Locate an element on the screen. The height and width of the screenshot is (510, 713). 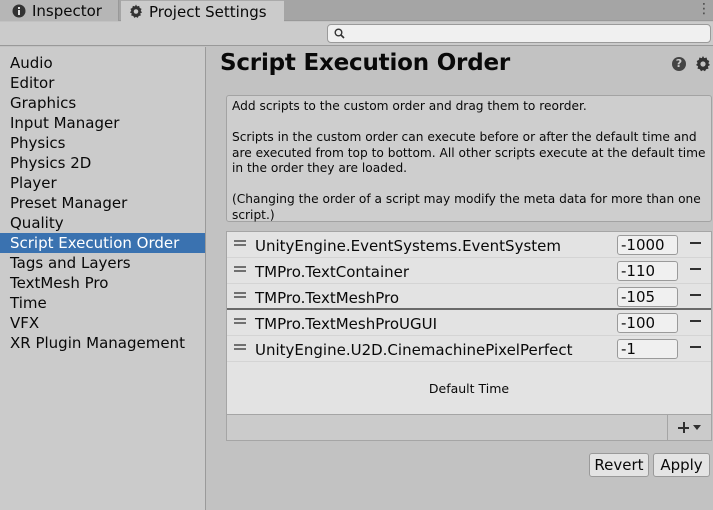
script-row: UnityEngine.EventSystems.EventSystem is located at coordinates (469, 245).